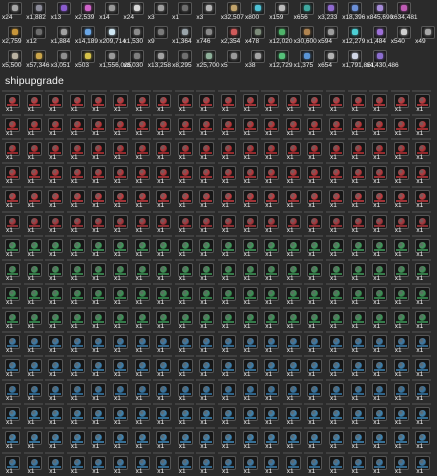 The height and width of the screenshot is (476, 437). Describe the element at coordinates (328, 14) in the screenshot. I see `inventory-item: x3,233` at that location.